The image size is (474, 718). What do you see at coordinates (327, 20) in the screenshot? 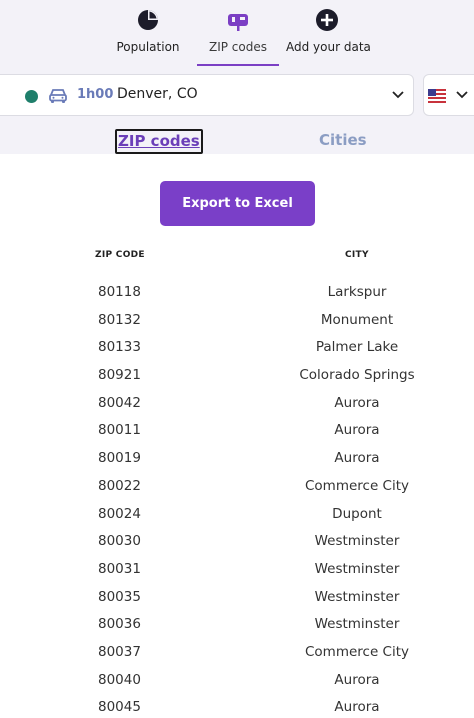
I see `plus-circle-icon` at bounding box center [327, 20].